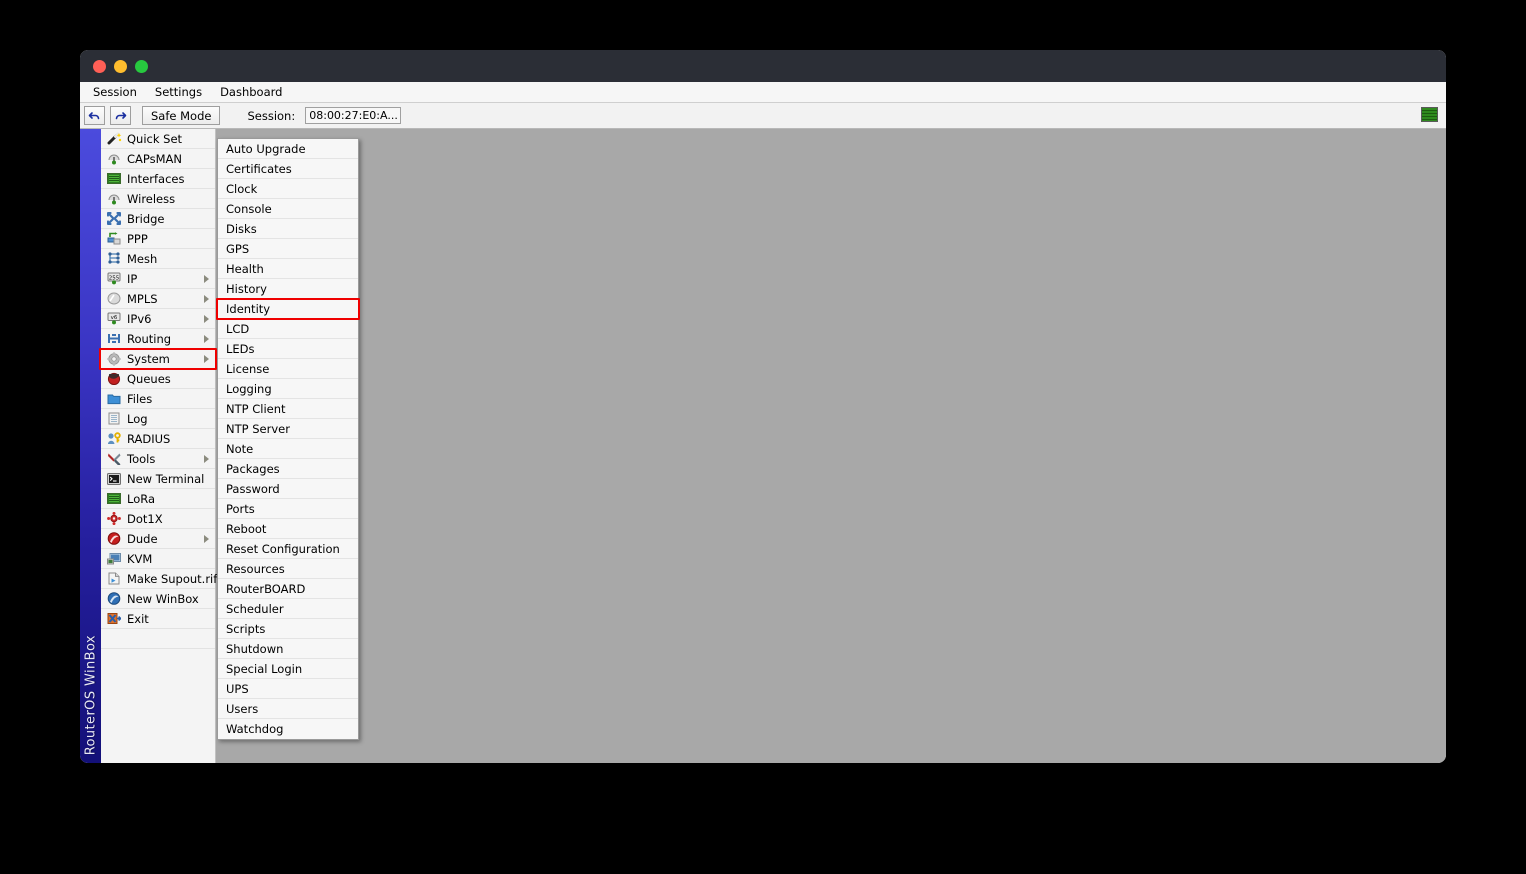  I want to click on submenu-item-label: RouterBOARD, so click(266, 588).